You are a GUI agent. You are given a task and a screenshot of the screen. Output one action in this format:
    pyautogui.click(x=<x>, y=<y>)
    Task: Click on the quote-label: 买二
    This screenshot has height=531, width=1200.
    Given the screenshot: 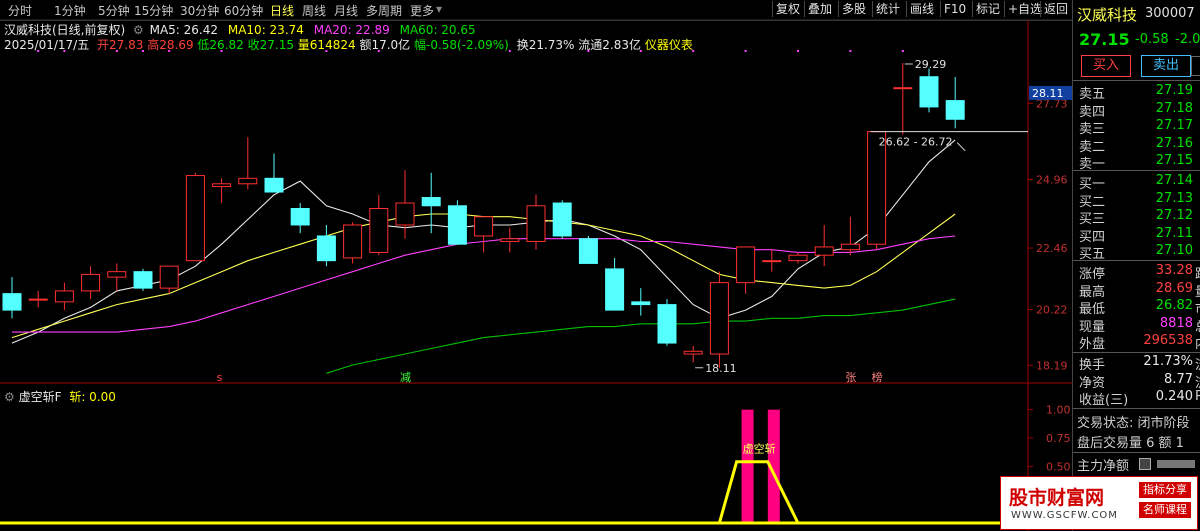 What is the action you would take?
    pyautogui.click(x=1092, y=202)
    